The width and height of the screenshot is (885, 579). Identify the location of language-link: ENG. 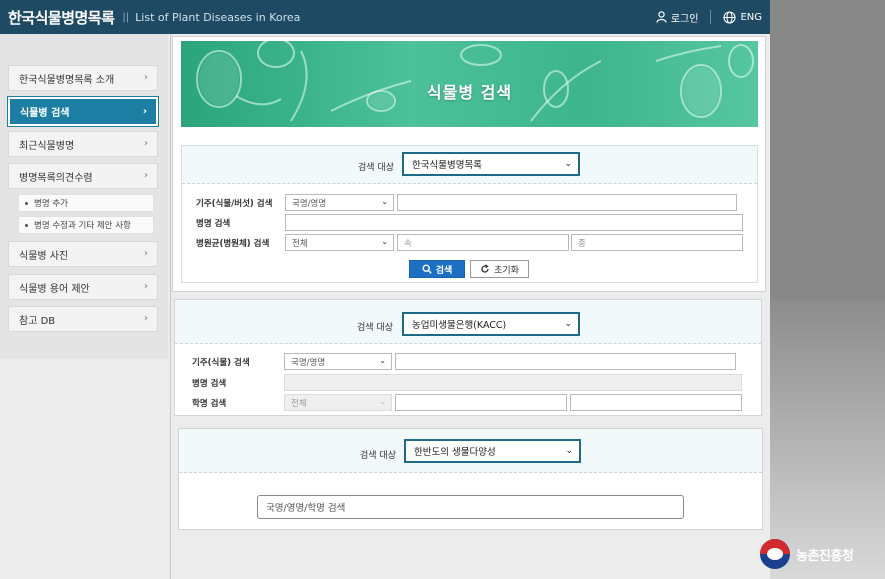
(742, 17).